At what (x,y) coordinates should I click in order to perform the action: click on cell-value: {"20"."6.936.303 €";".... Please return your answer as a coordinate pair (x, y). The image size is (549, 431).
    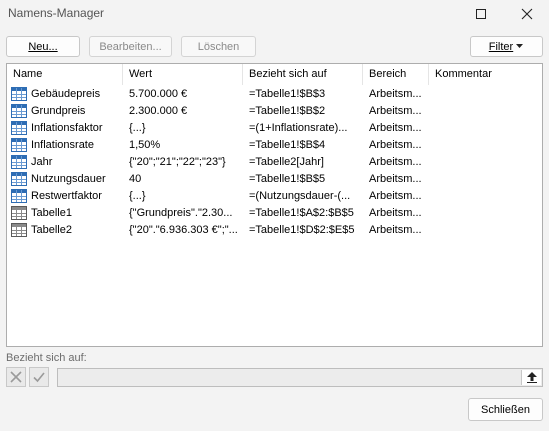
    Looking at the image, I should click on (183, 230).